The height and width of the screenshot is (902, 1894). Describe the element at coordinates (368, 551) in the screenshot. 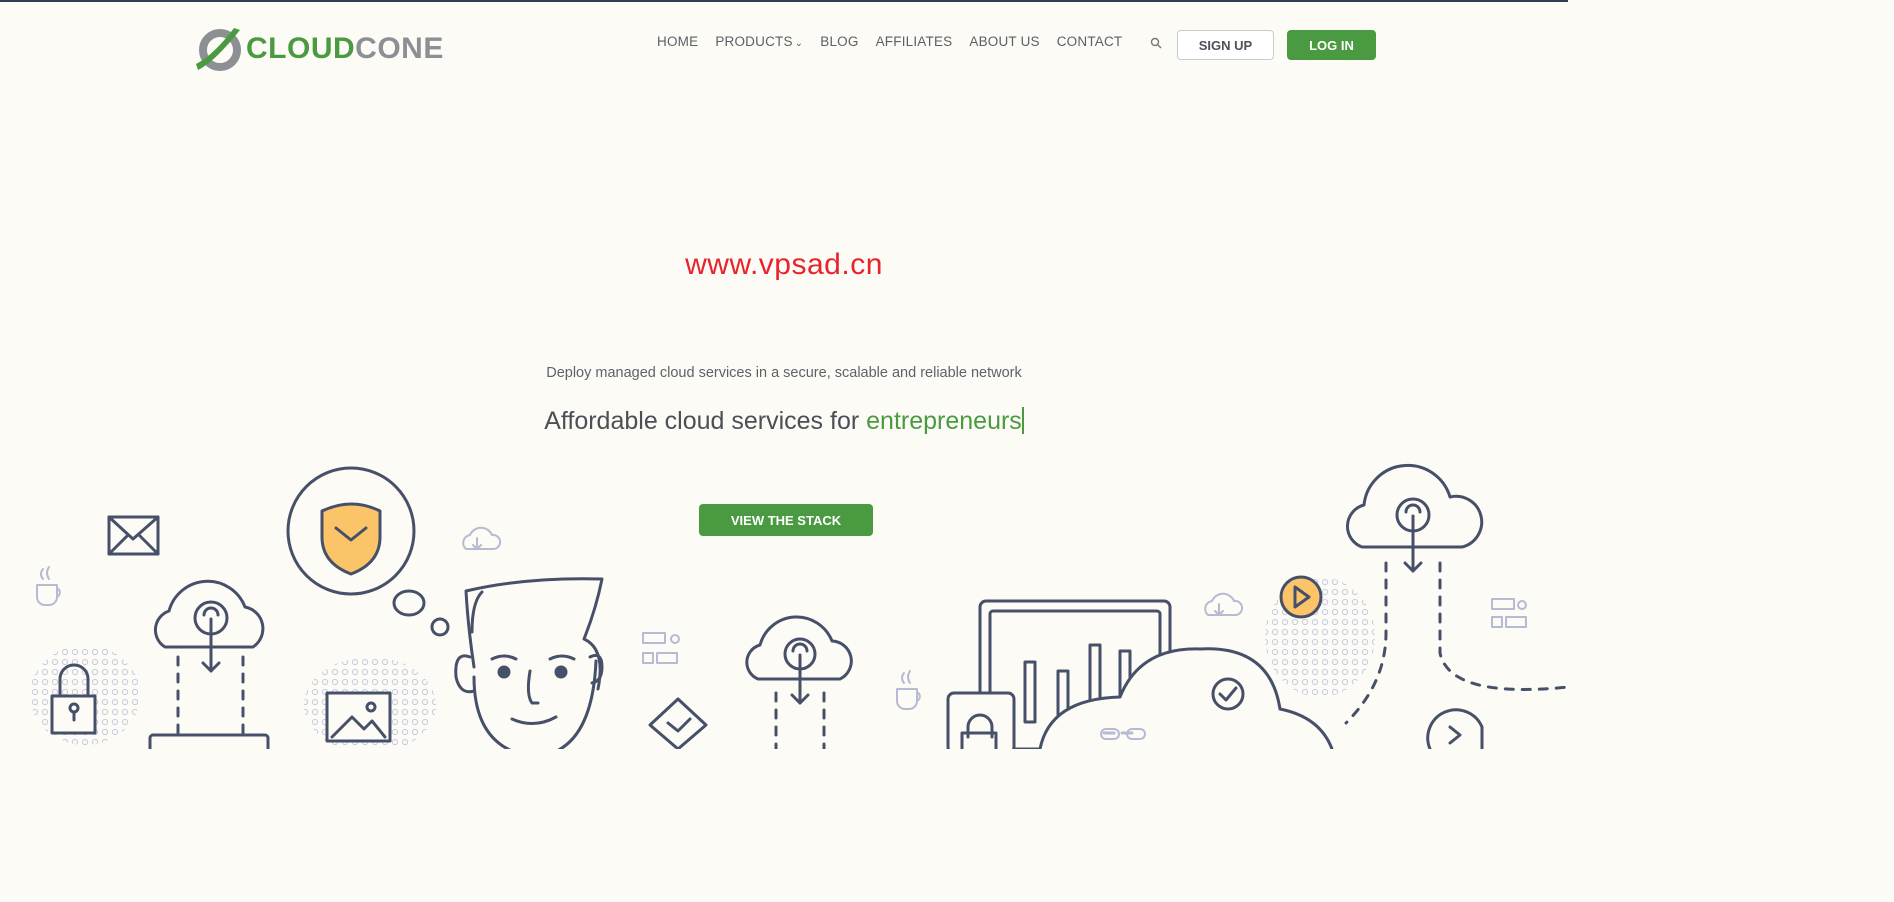

I see `shield-thought-bubble` at that location.